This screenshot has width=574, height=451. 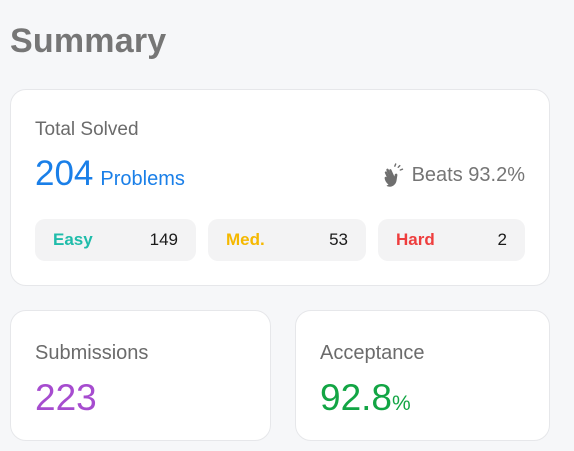 I want to click on acceptance-card: Acceptance 92.8%, so click(x=422, y=375).